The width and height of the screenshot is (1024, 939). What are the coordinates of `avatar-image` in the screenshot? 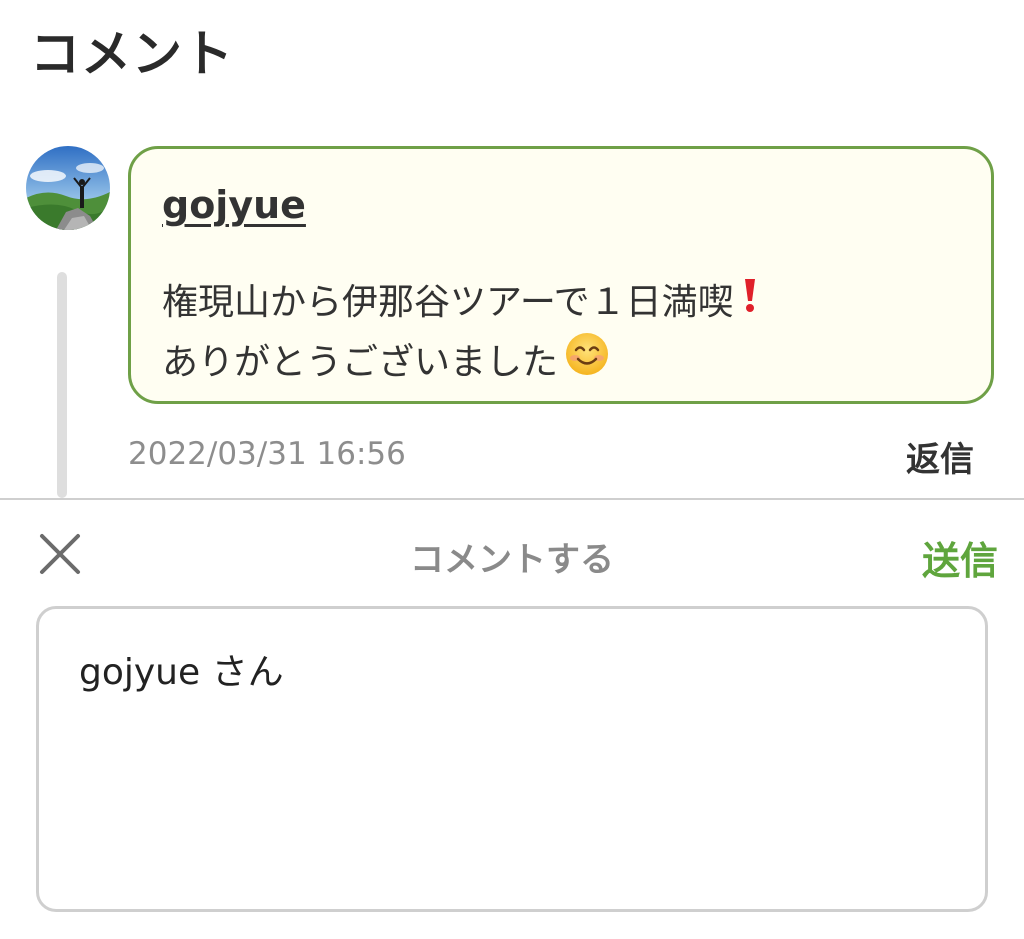 It's located at (68, 188).